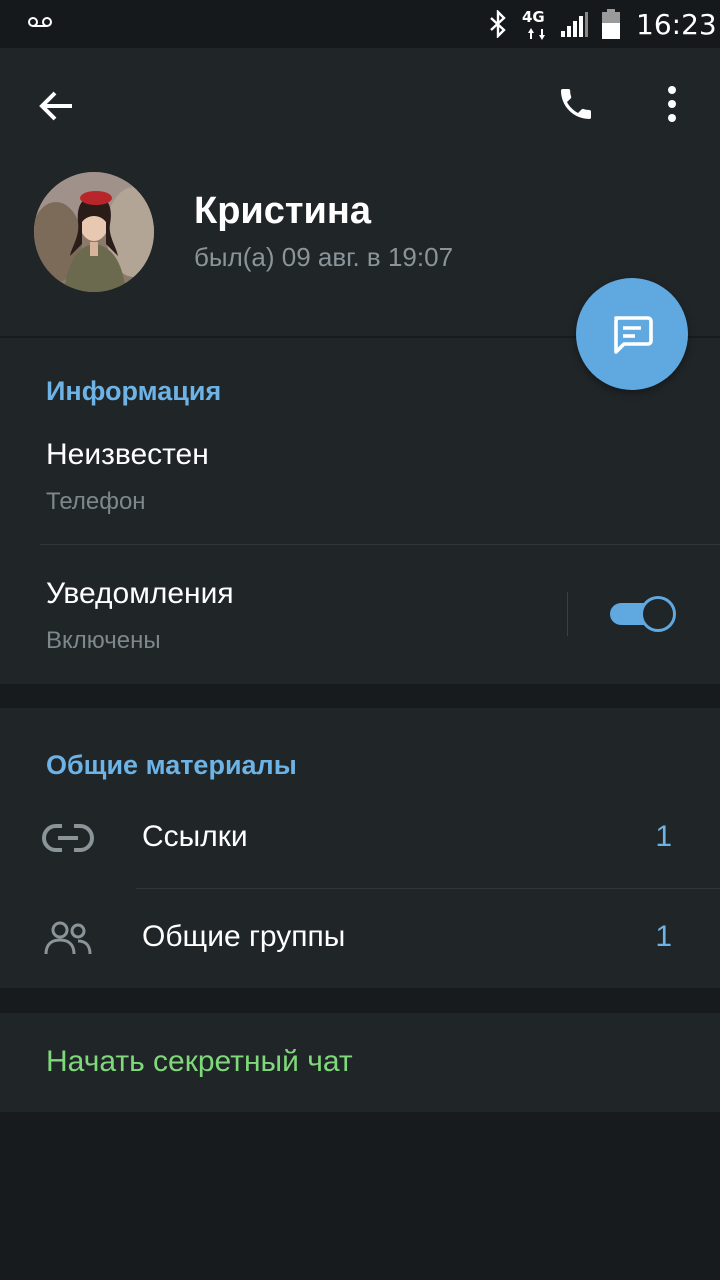 The height and width of the screenshot is (1280, 720). Describe the element at coordinates (68, 838) in the screenshot. I see `link-icon` at that location.